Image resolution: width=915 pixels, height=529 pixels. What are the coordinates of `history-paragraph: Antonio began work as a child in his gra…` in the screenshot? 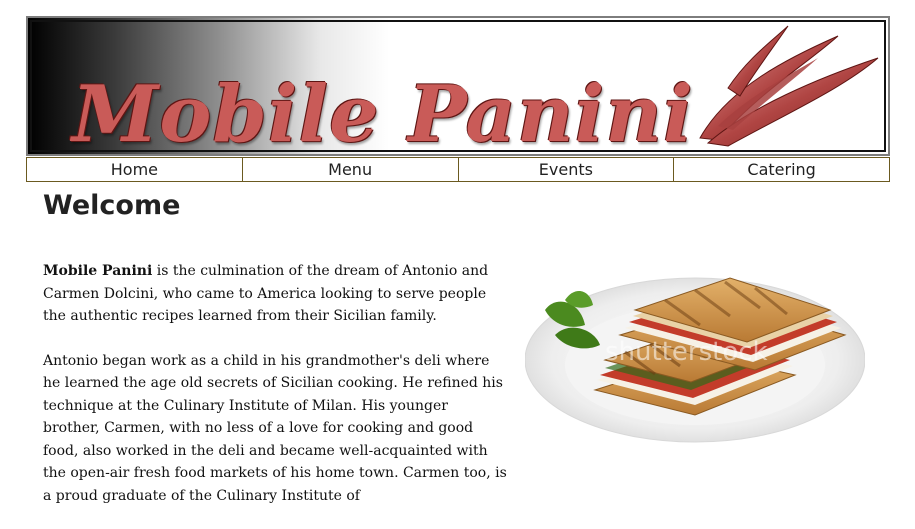 It's located at (275, 428).